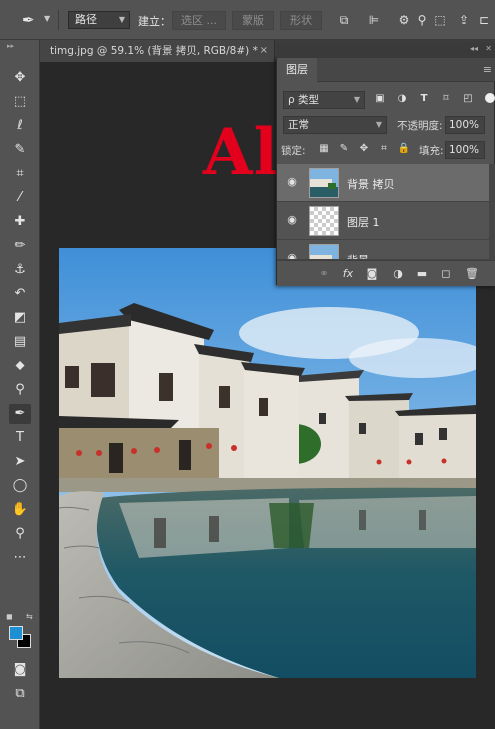 Image resolution: width=495 pixels, height=729 pixels. Describe the element at coordinates (402, 99) in the screenshot. I see `adjustment-filter-icon: ◑` at that location.